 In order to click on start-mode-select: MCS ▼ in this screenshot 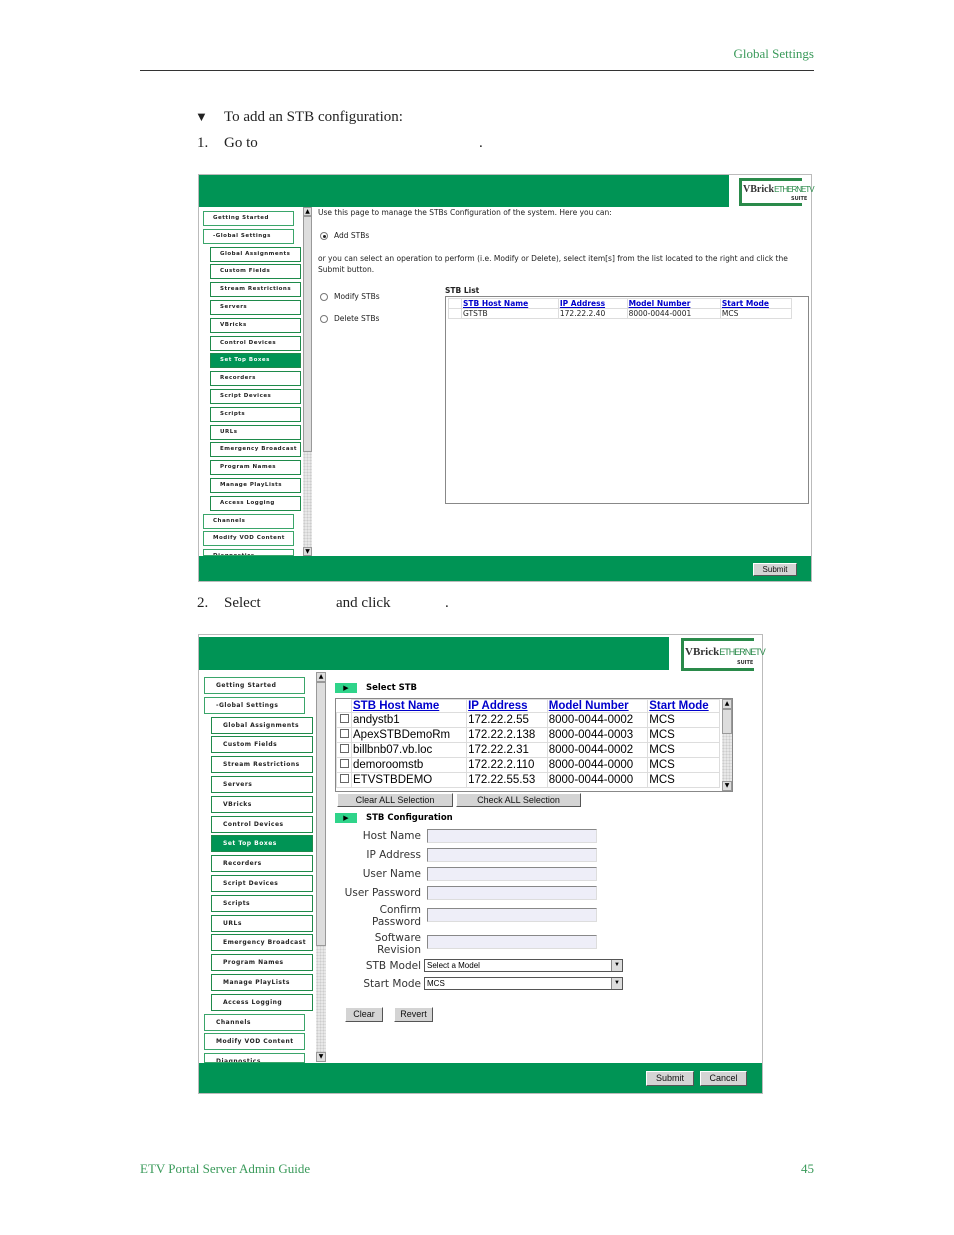, I will do `click(523, 983)`.